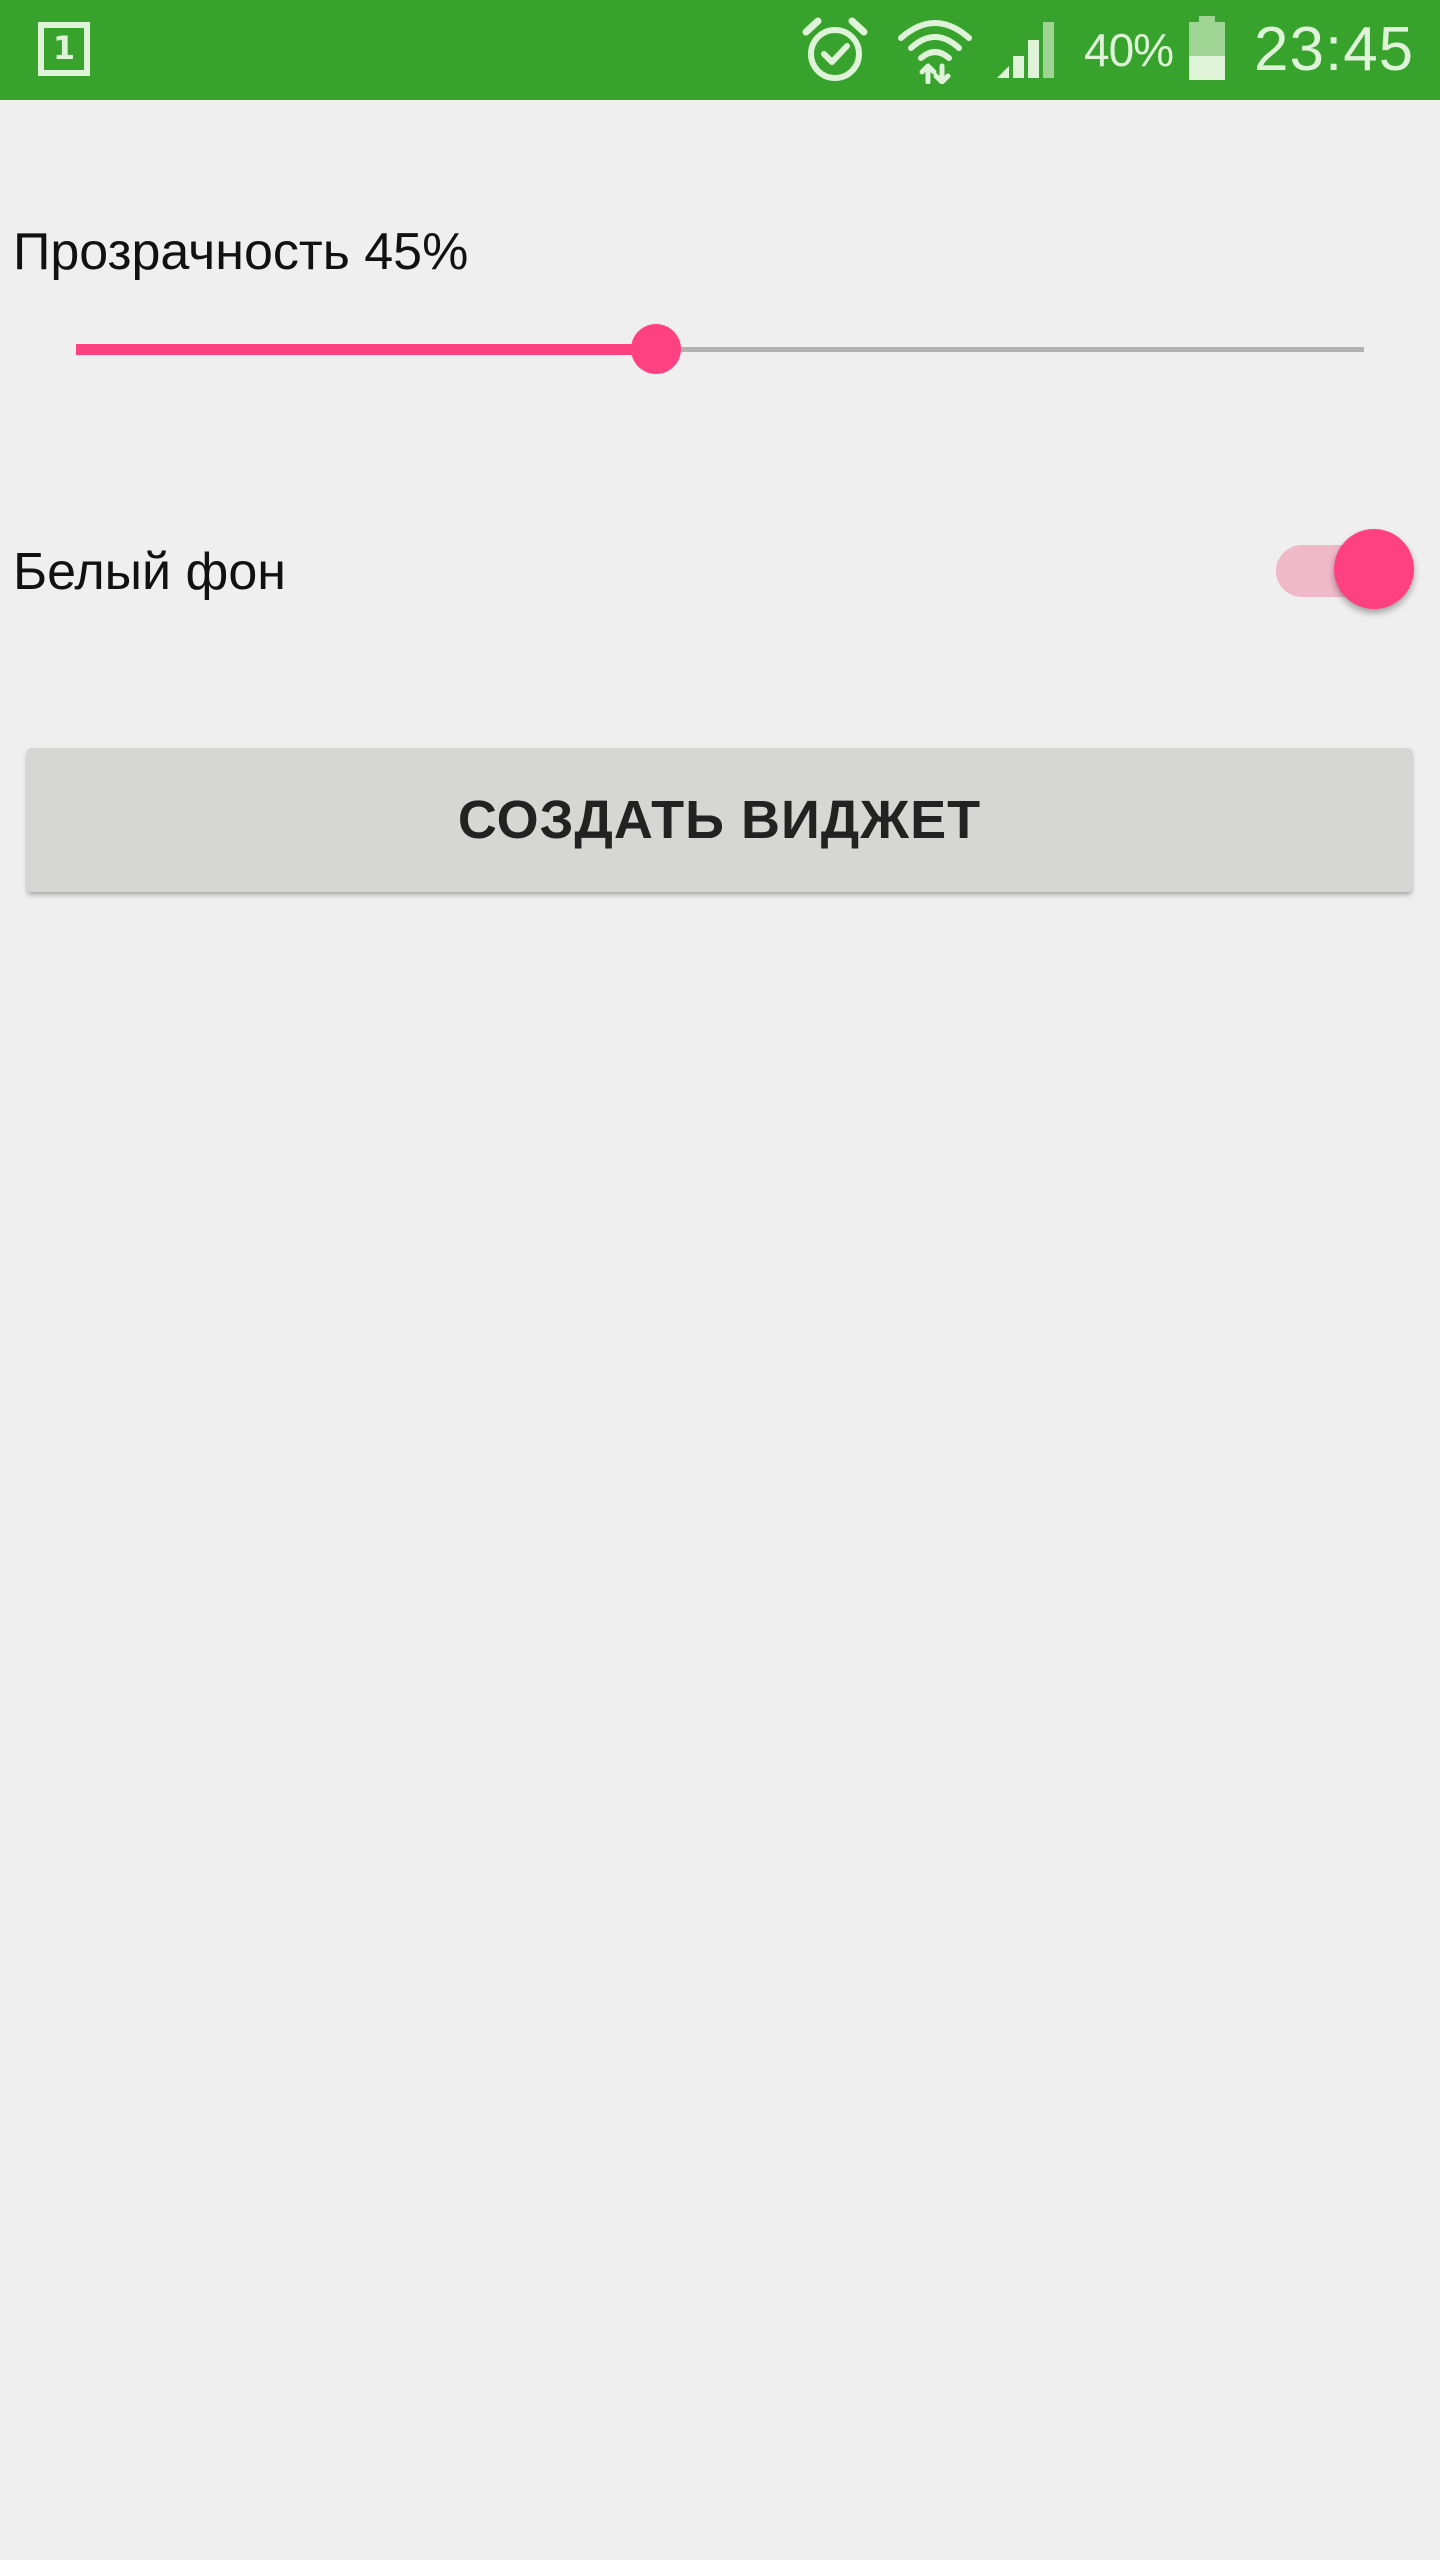  I want to click on clock: 23:45, so click(1334, 49).